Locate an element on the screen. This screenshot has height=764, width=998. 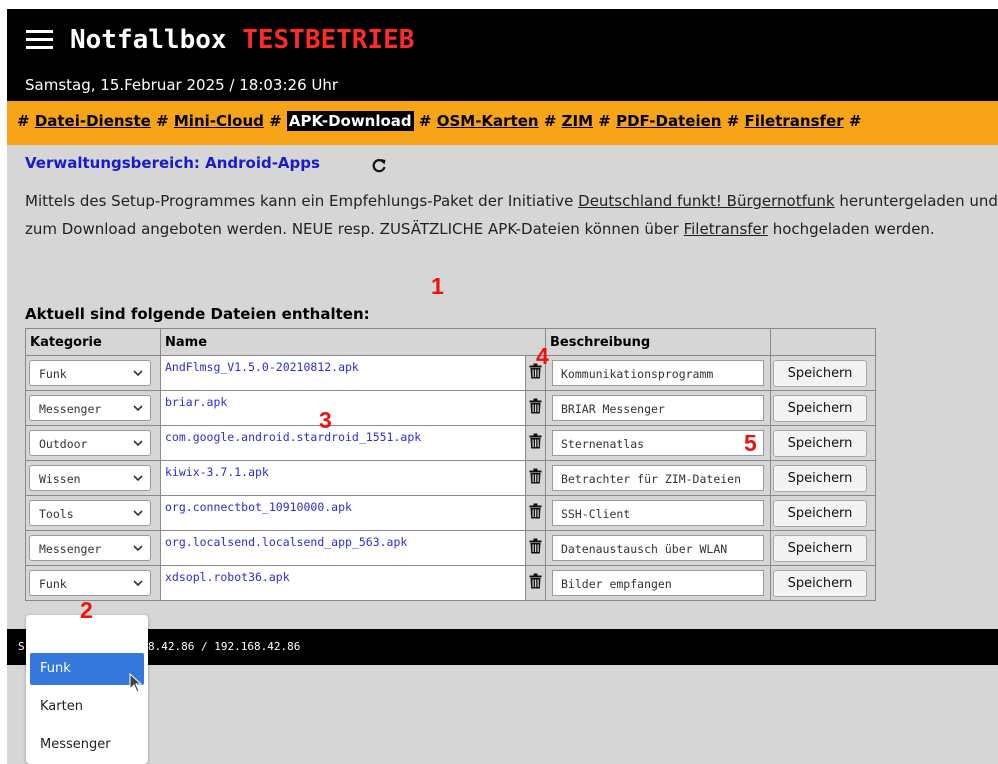
description-input: Betrachter für ZIM-Dateien is located at coordinates (658, 478).